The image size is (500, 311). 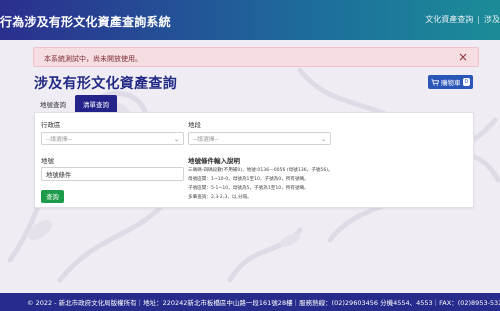 What do you see at coordinates (112, 138) in the screenshot?
I see `district-select: --請選擇-- ⌄` at bounding box center [112, 138].